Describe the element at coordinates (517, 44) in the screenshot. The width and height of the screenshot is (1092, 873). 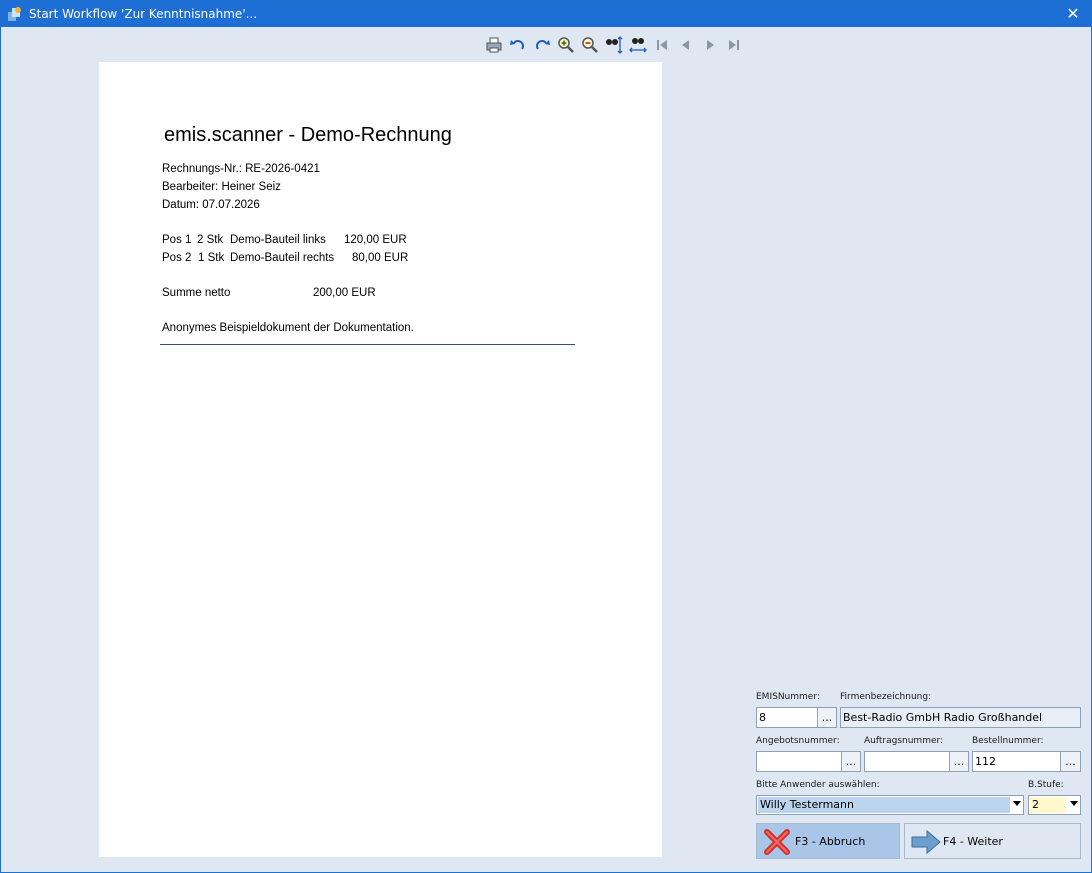
I see `rotate-left-icon` at that location.